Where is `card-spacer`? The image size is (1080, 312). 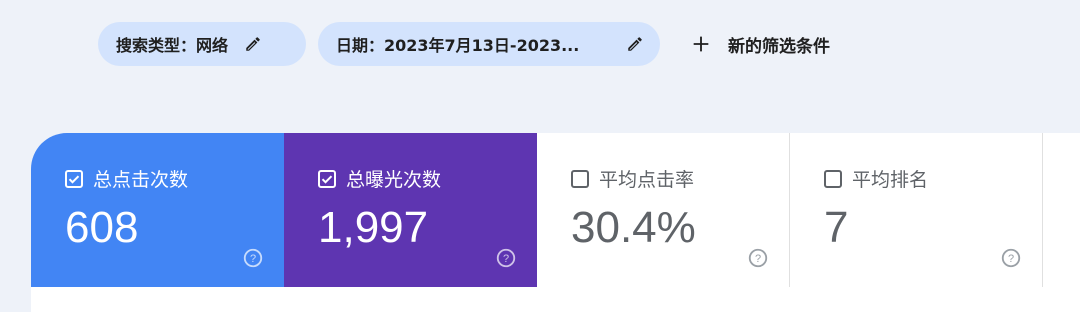
card-spacer is located at coordinates (1061, 210).